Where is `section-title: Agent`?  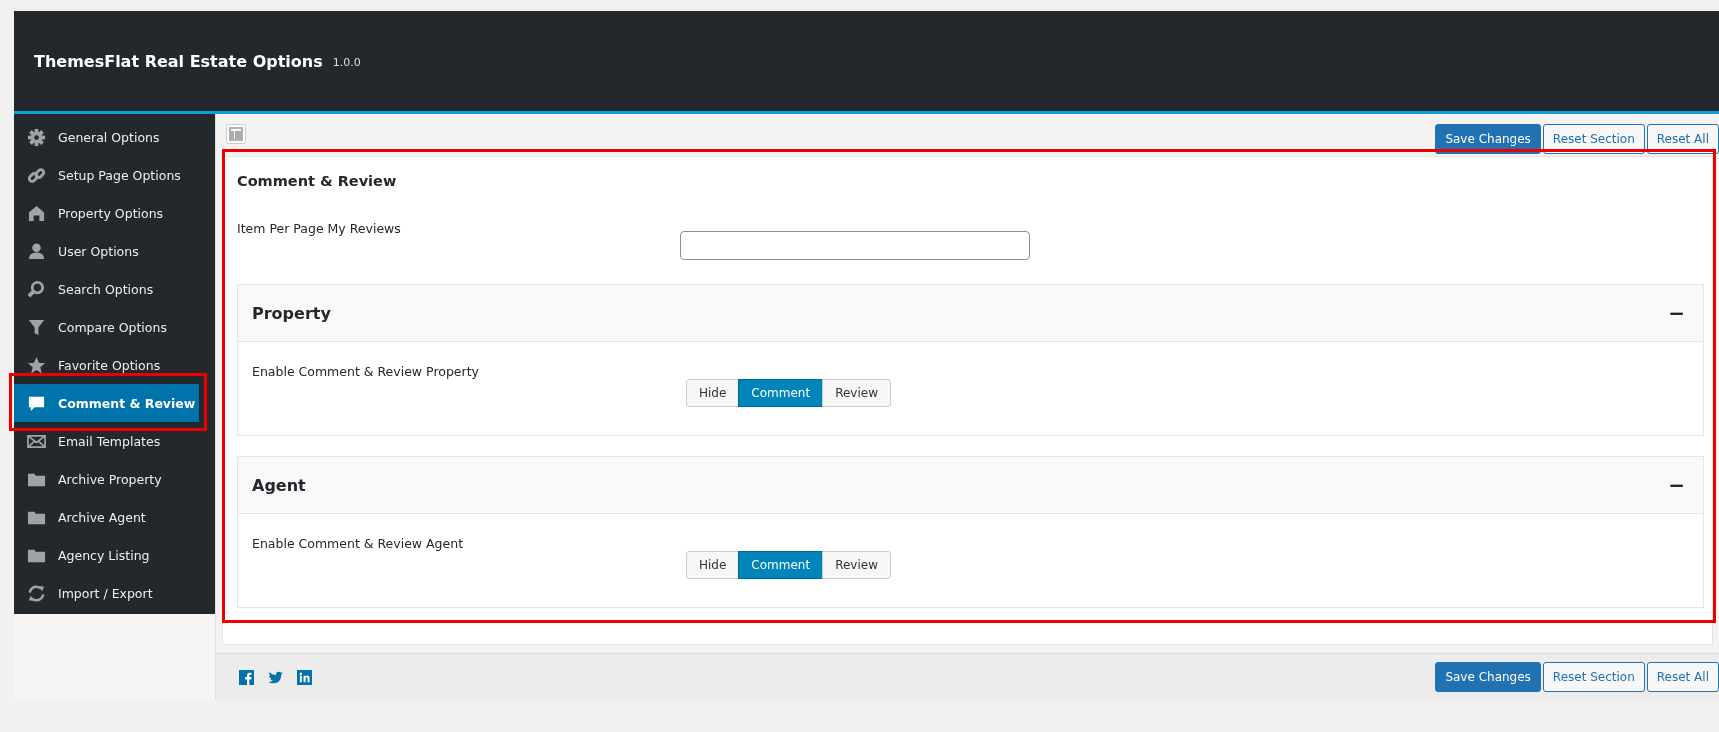
section-title: Agent is located at coordinates (279, 485).